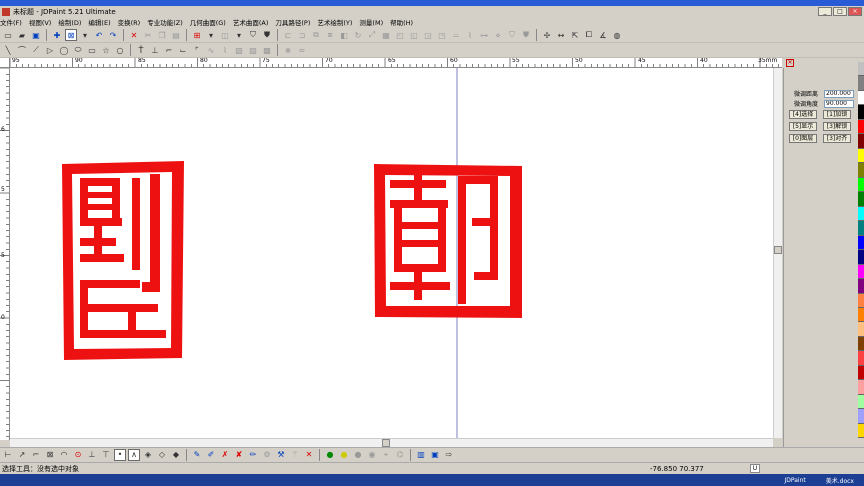  Describe the element at coordinates (251, 22) in the screenshot. I see `menu-art-surface: 艺术曲面(A)` at that location.